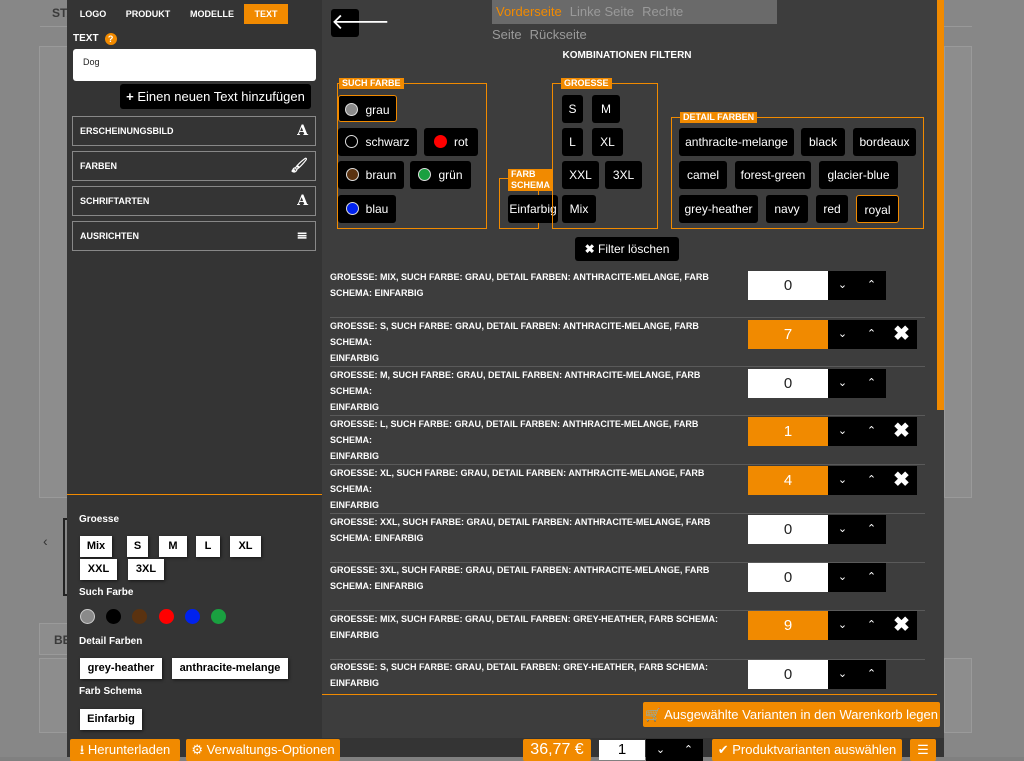 The width and height of the screenshot is (1024, 761). Describe the element at coordinates (606, 109) in the screenshot. I see `filter-option-m: M` at that location.